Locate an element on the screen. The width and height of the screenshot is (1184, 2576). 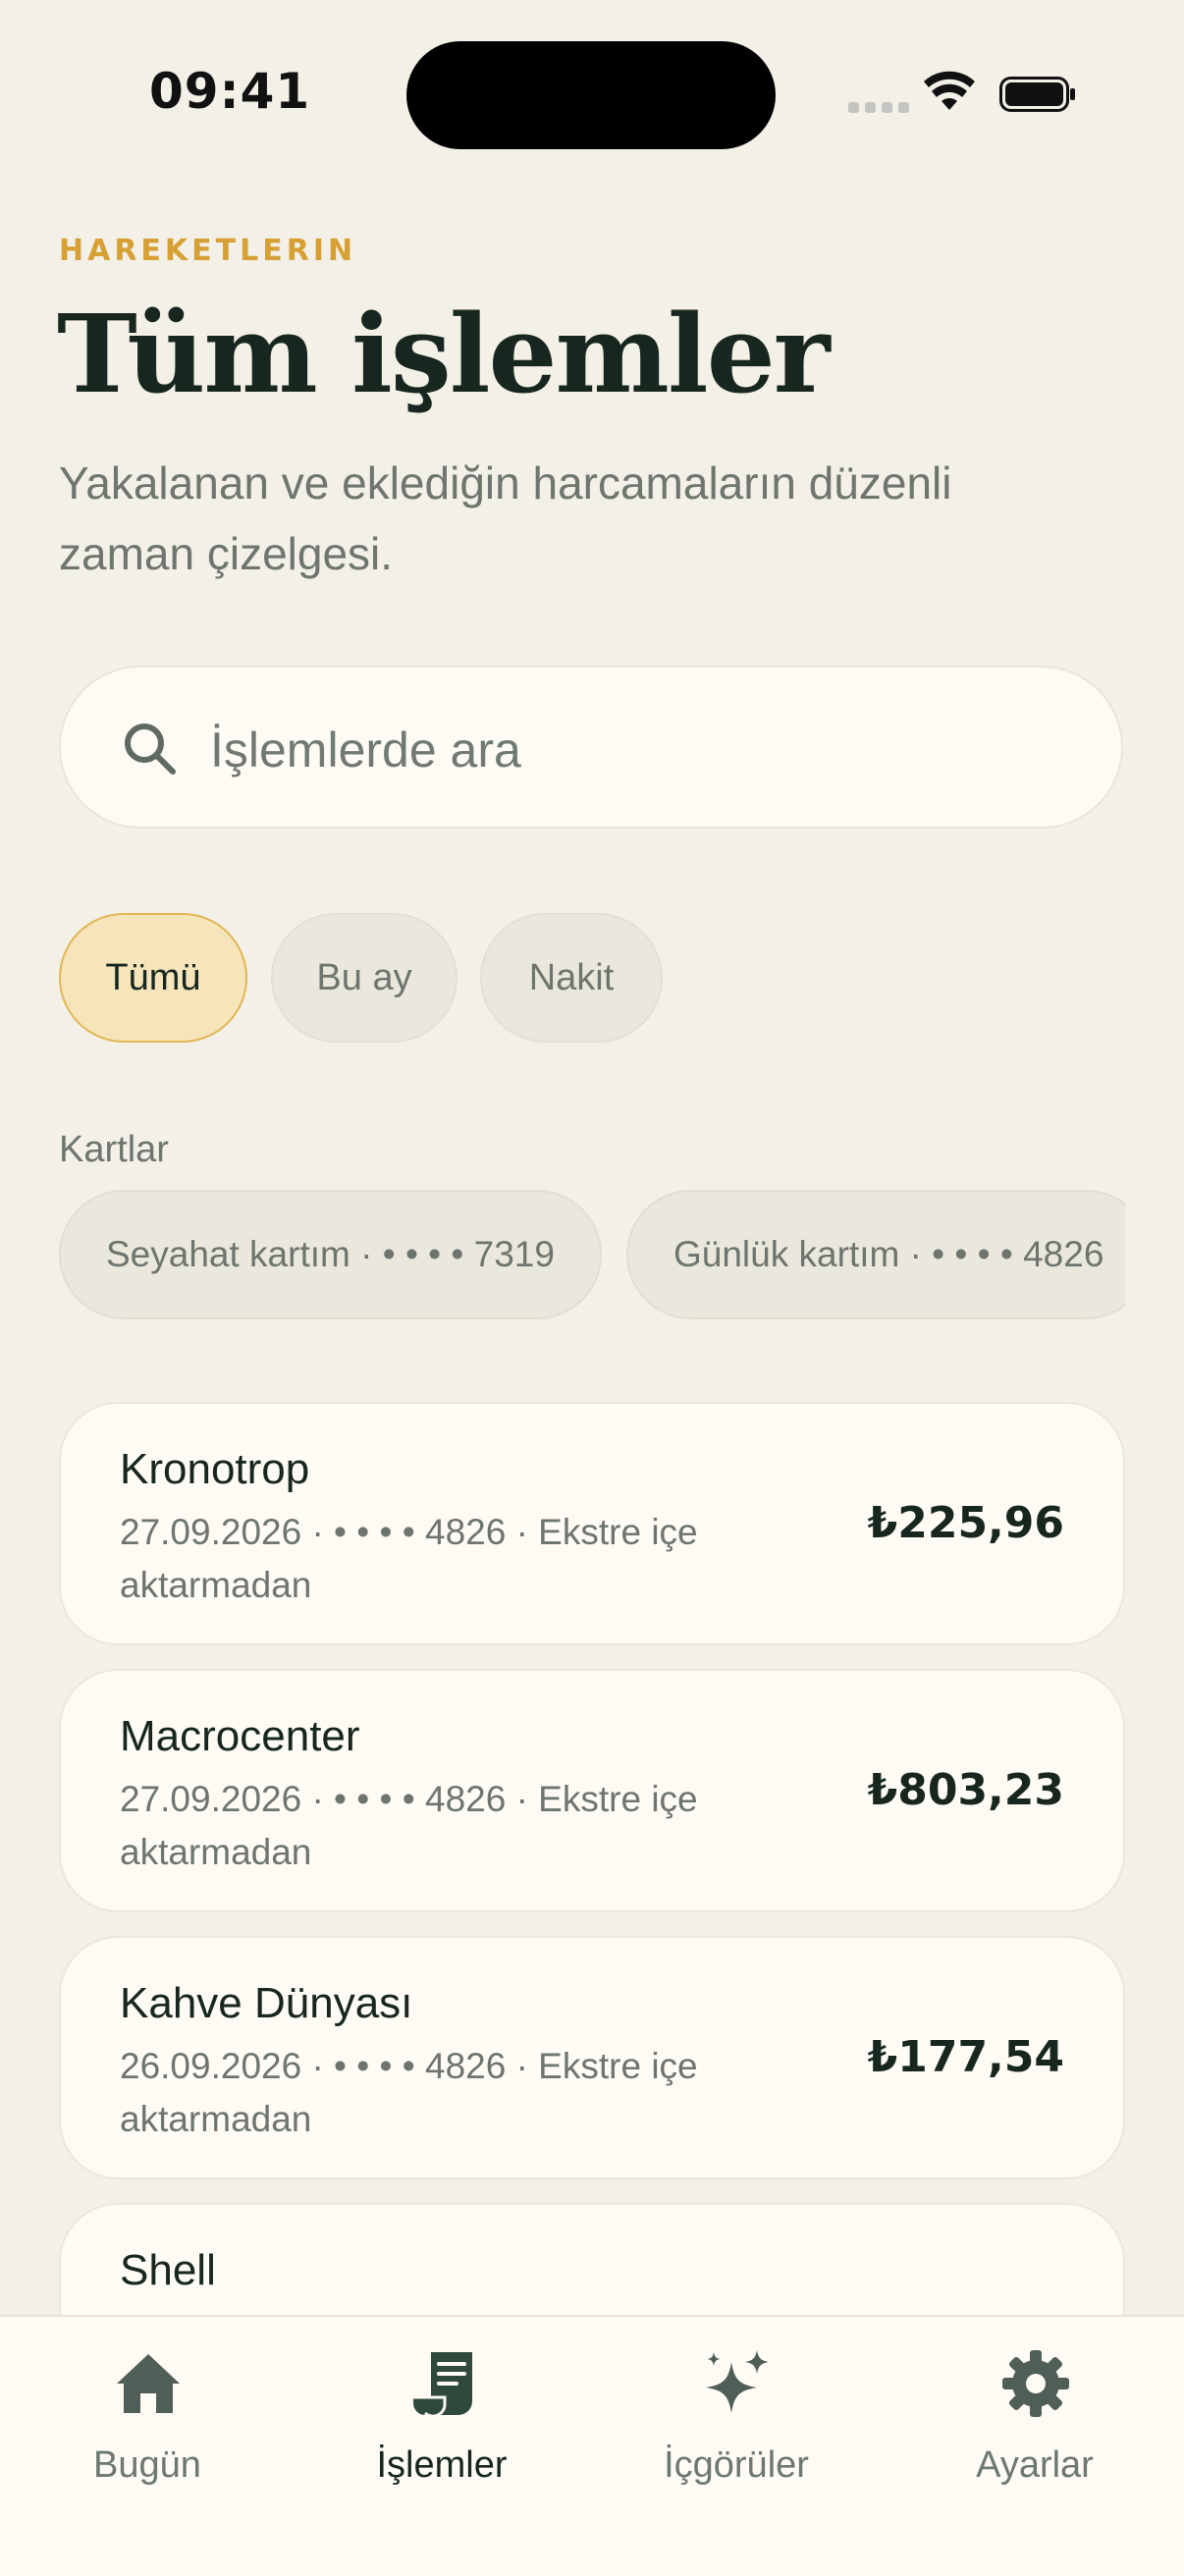
dynamic-island is located at coordinates (591, 95).